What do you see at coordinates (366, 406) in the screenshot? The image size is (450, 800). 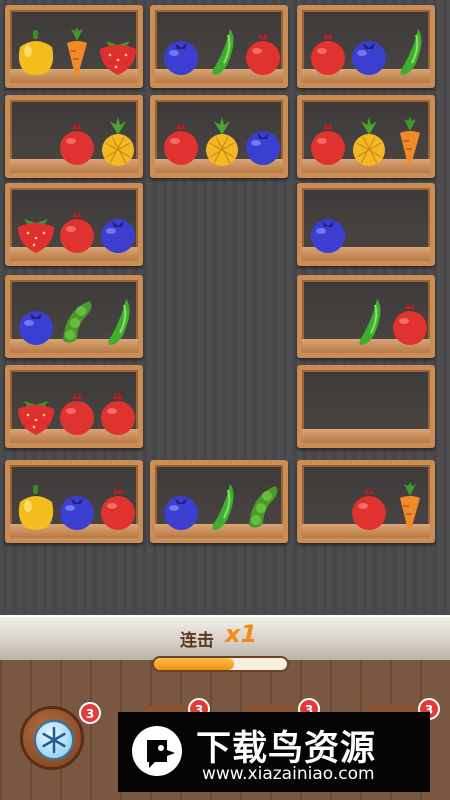 I see `shelf-r4-c2` at bounding box center [366, 406].